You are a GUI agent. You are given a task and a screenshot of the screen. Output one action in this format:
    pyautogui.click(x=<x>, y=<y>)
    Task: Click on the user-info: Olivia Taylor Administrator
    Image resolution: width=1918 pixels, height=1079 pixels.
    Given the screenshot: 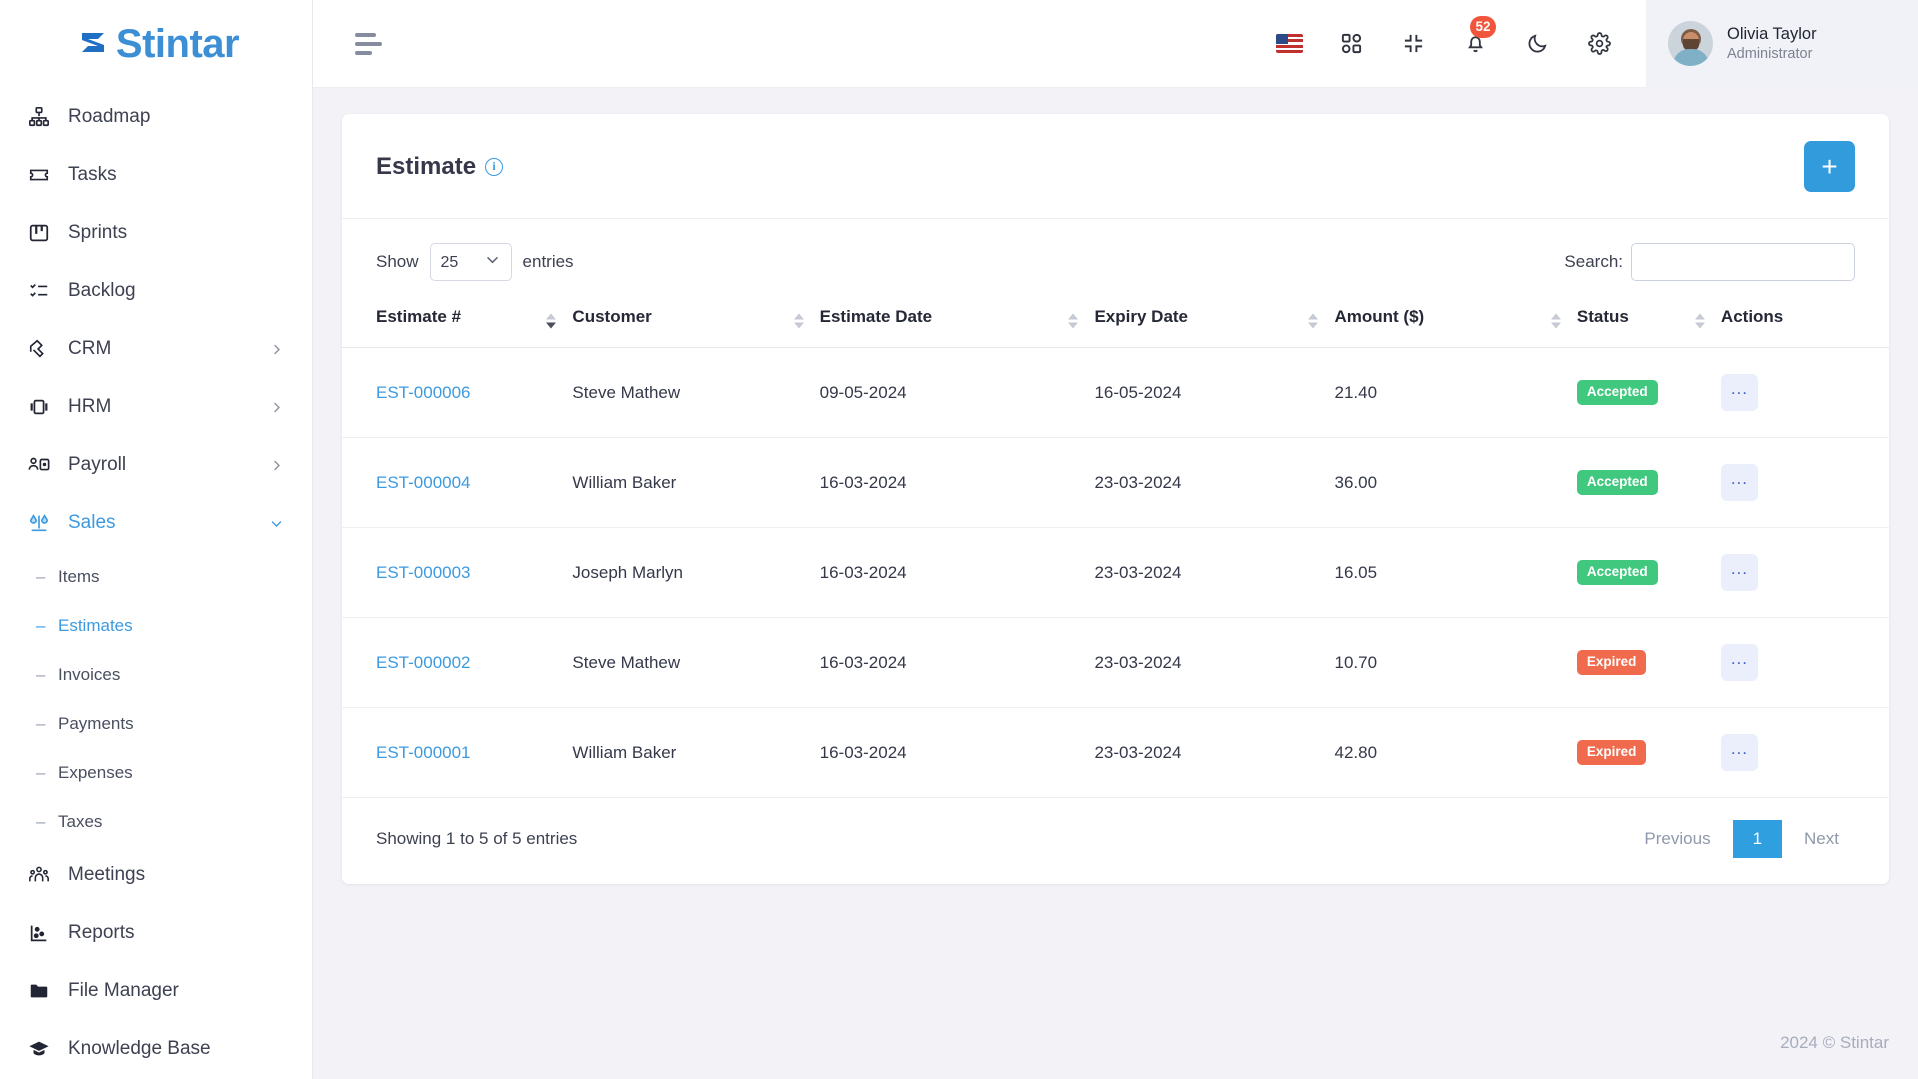 What is the action you would take?
    pyautogui.click(x=1772, y=44)
    